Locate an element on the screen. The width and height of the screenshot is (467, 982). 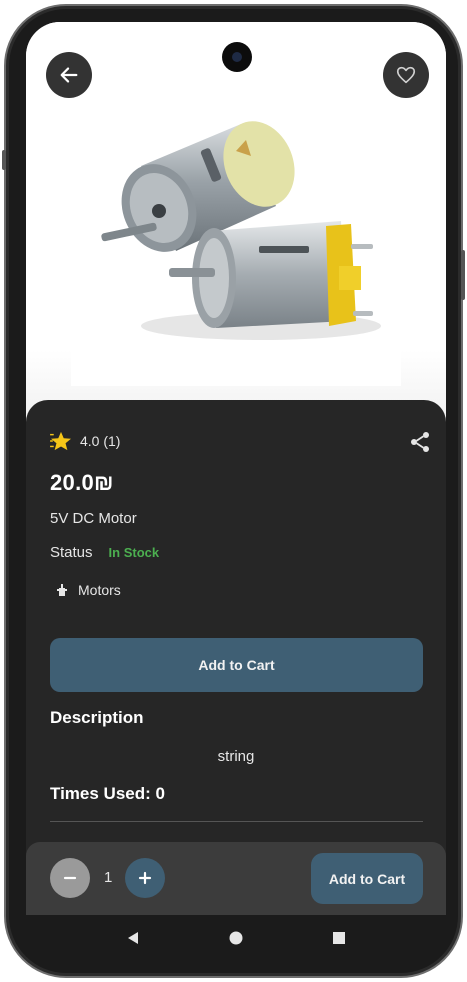
rating: 4.0 (1) is located at coordinates (85, 441).